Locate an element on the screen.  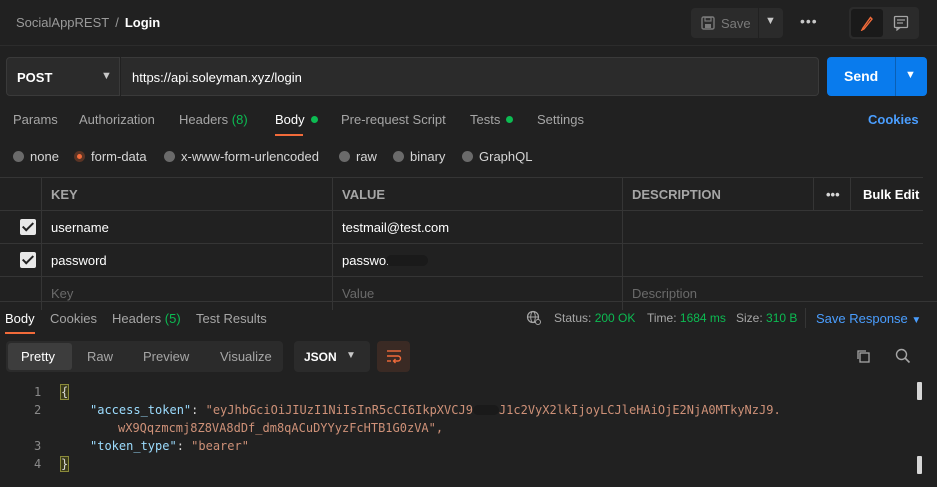
value-cell: passwor is located at coordinates (477, 260).